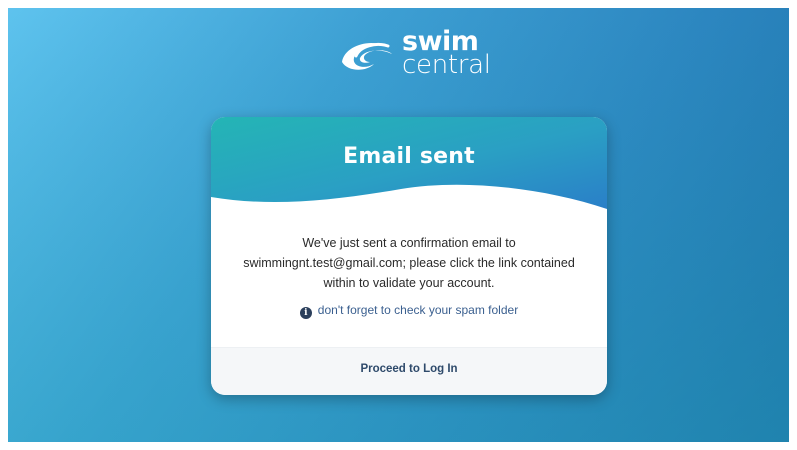 The width and height of the screenshot is (797, 450). What do you see at coordinates (409, 283) in the screenshot?
I see `message-line: within to validate your account.` at bounding box center [409, 283].